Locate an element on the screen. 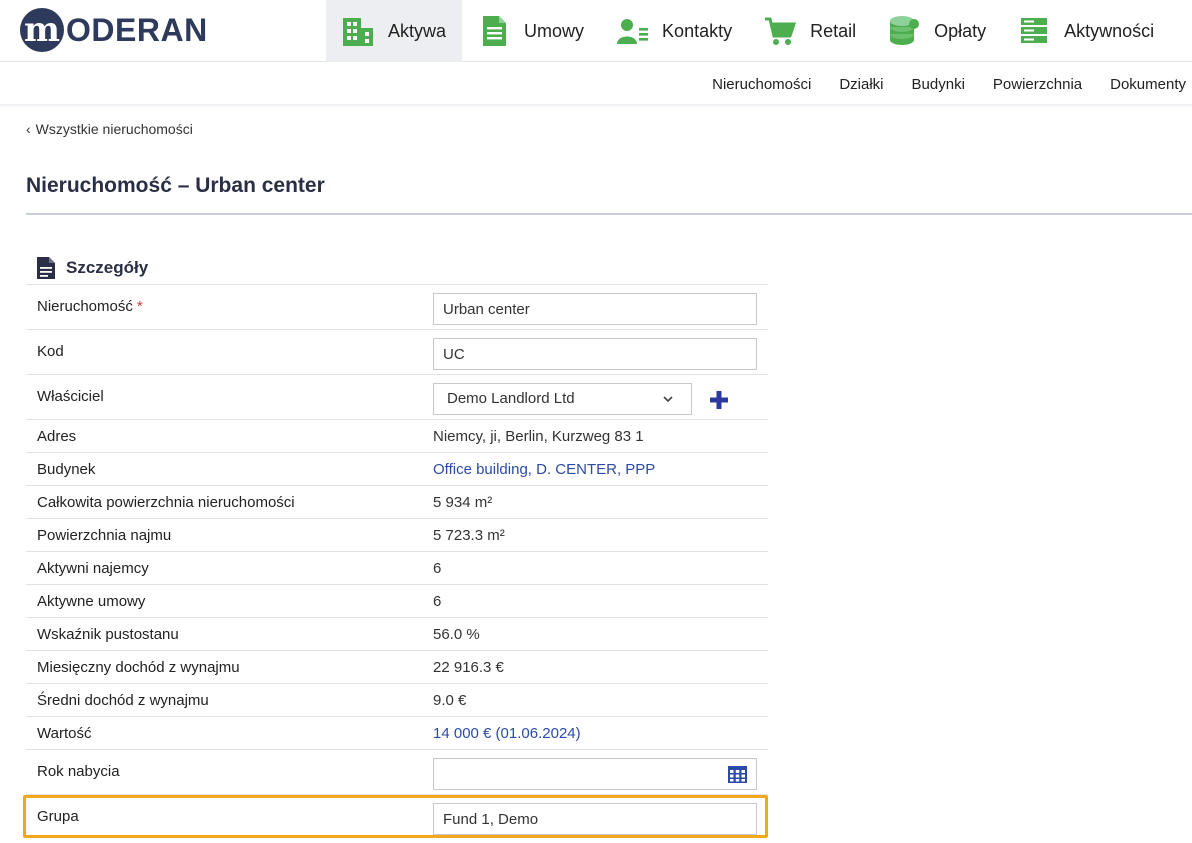 The image size is (1192, 843). chevron-left-icon: ‹ is located at coordinates (28, 129).